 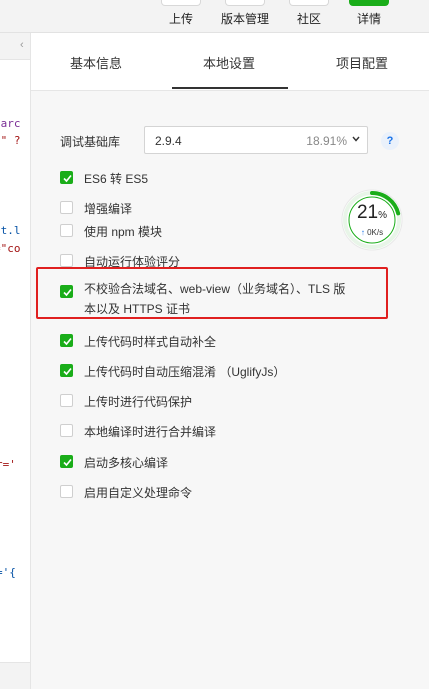 I want to click on code-line: earc, so click(x=10, y=123).